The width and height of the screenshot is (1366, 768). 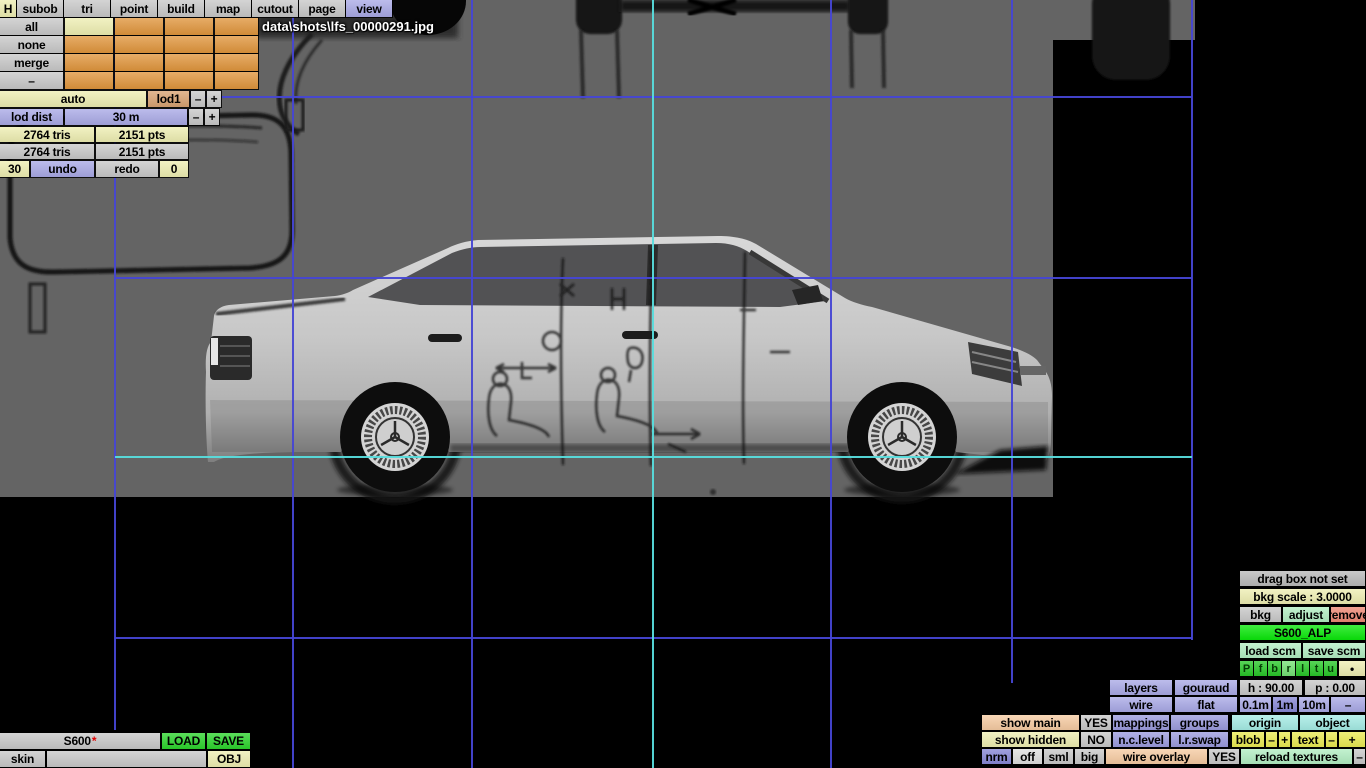 What do you see at coordinates (1288, 668) in the screenshot?
I see `view-right-button-active: r` at bounding box center [1288, 668].